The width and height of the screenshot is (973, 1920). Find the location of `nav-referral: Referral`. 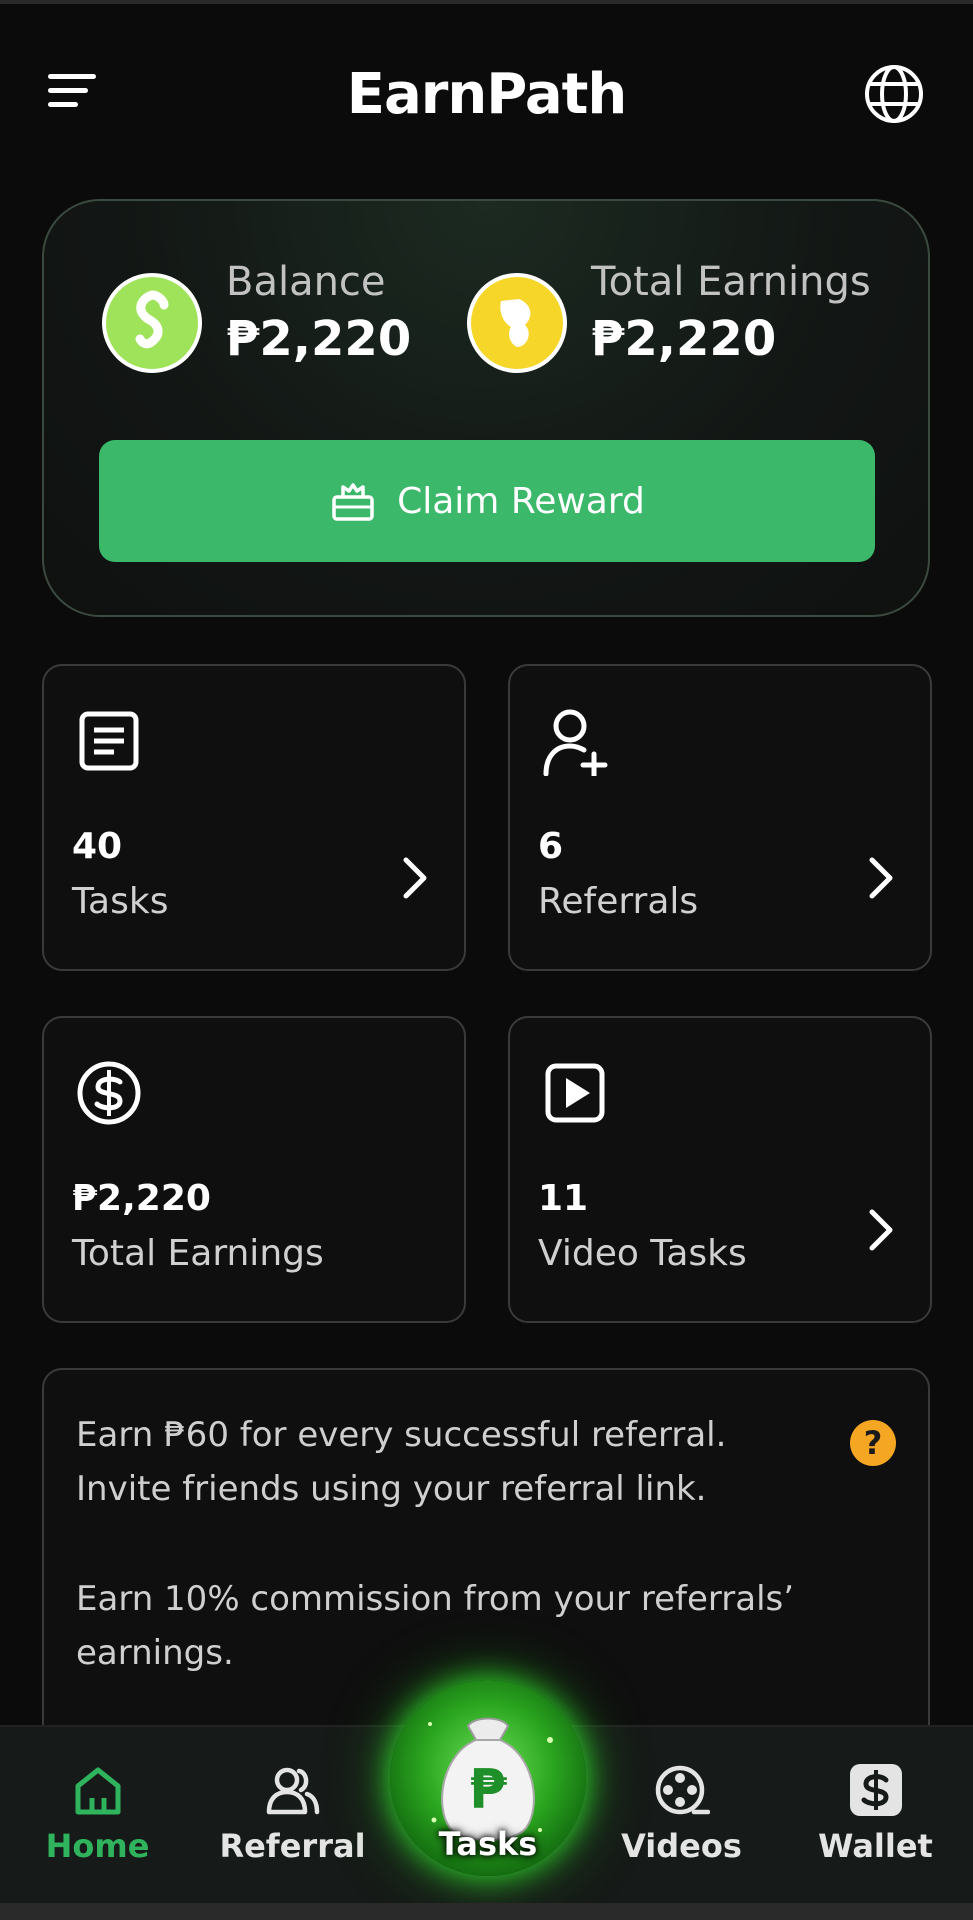

nav-referral: Referral is located at coordinates (292, 1817).